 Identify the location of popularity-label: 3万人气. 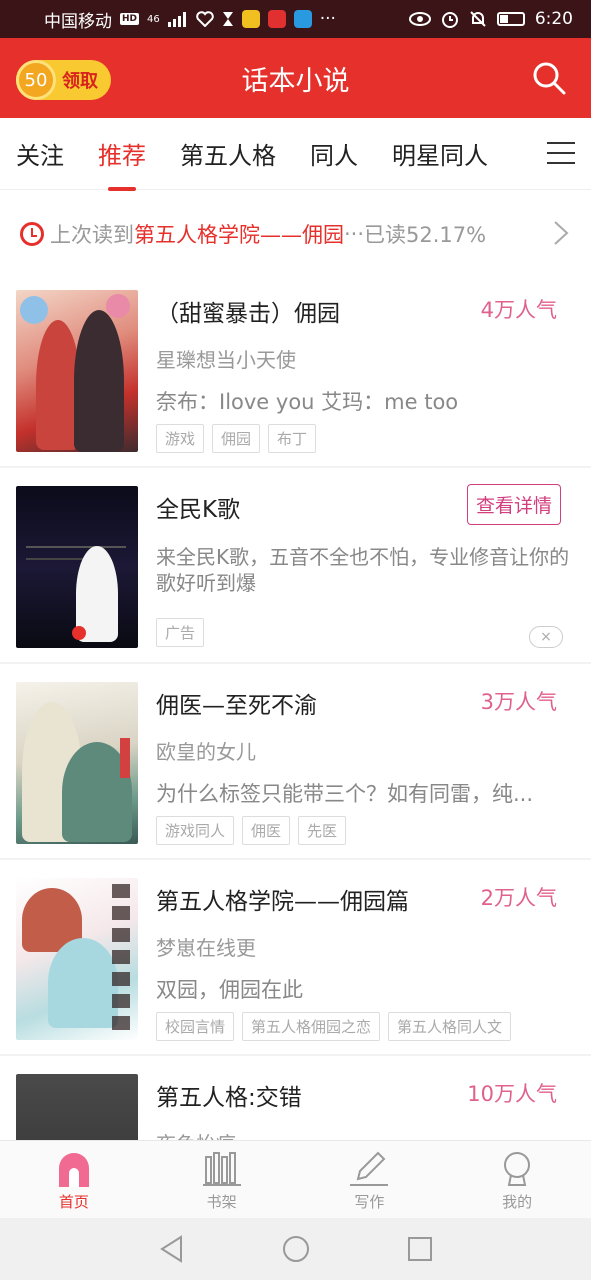
(518, 702).